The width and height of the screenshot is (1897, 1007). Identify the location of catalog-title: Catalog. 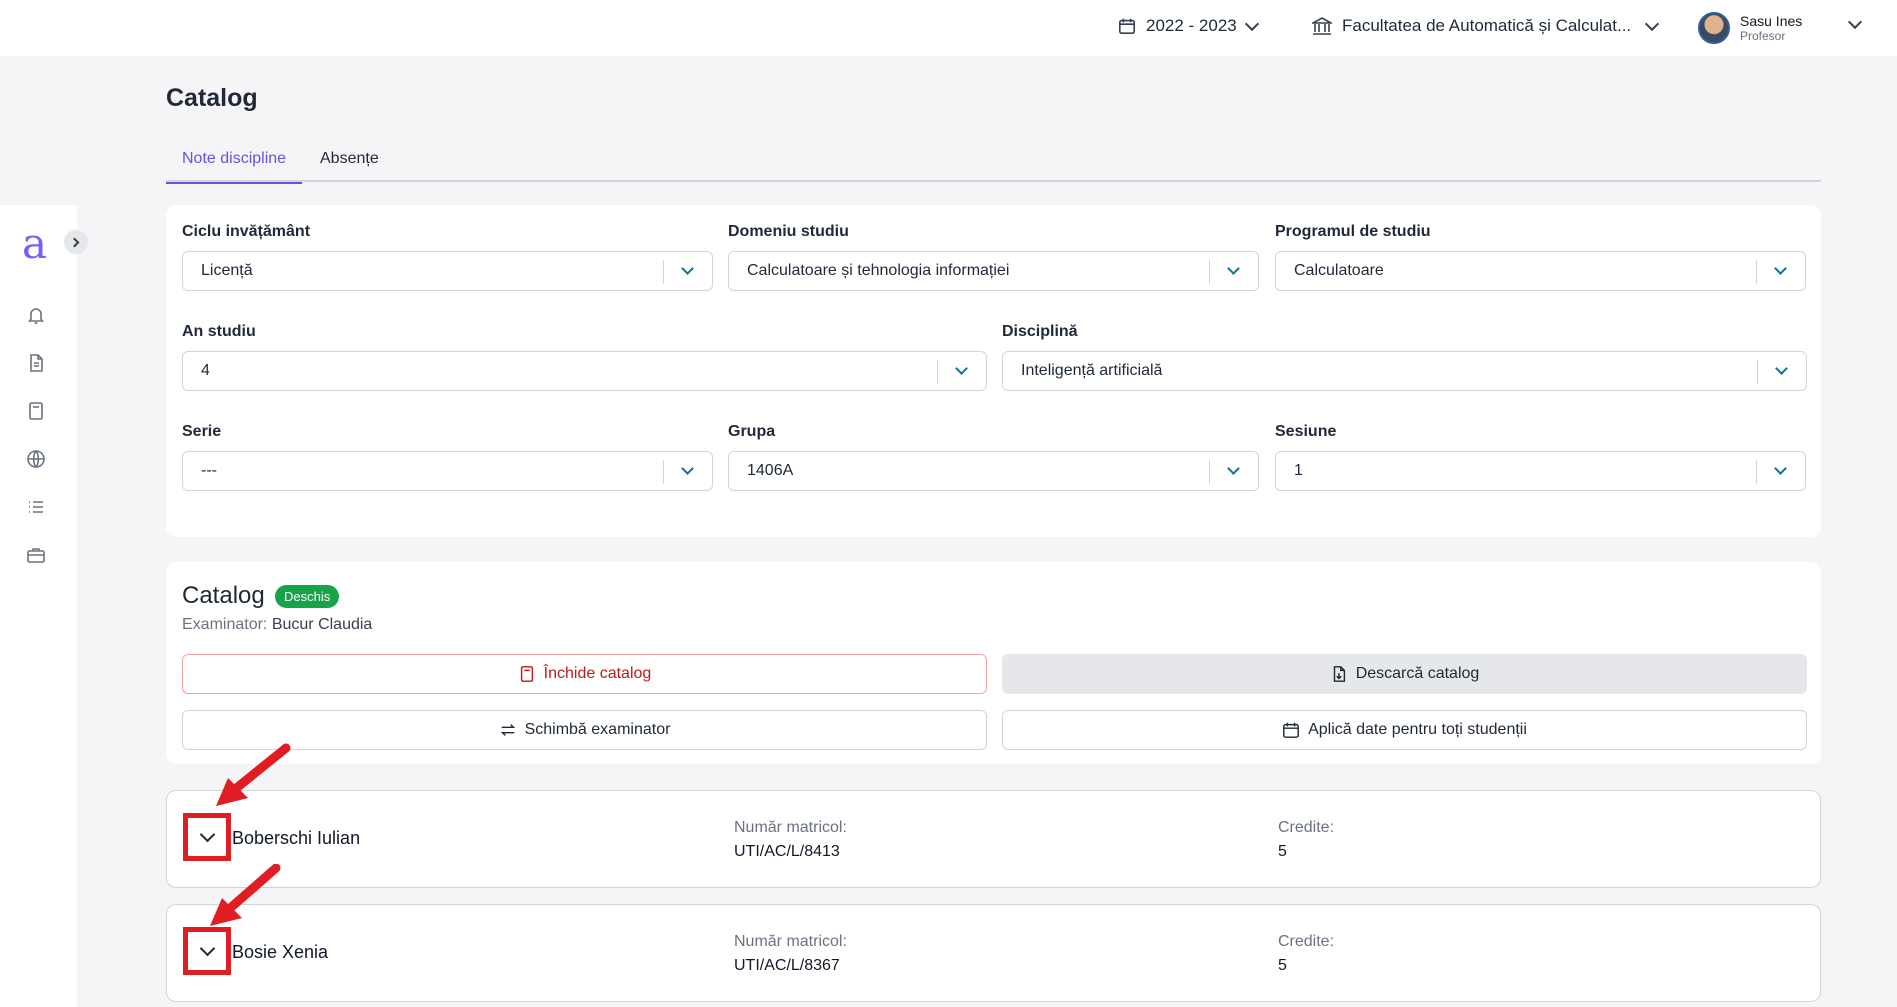
(223, 595).